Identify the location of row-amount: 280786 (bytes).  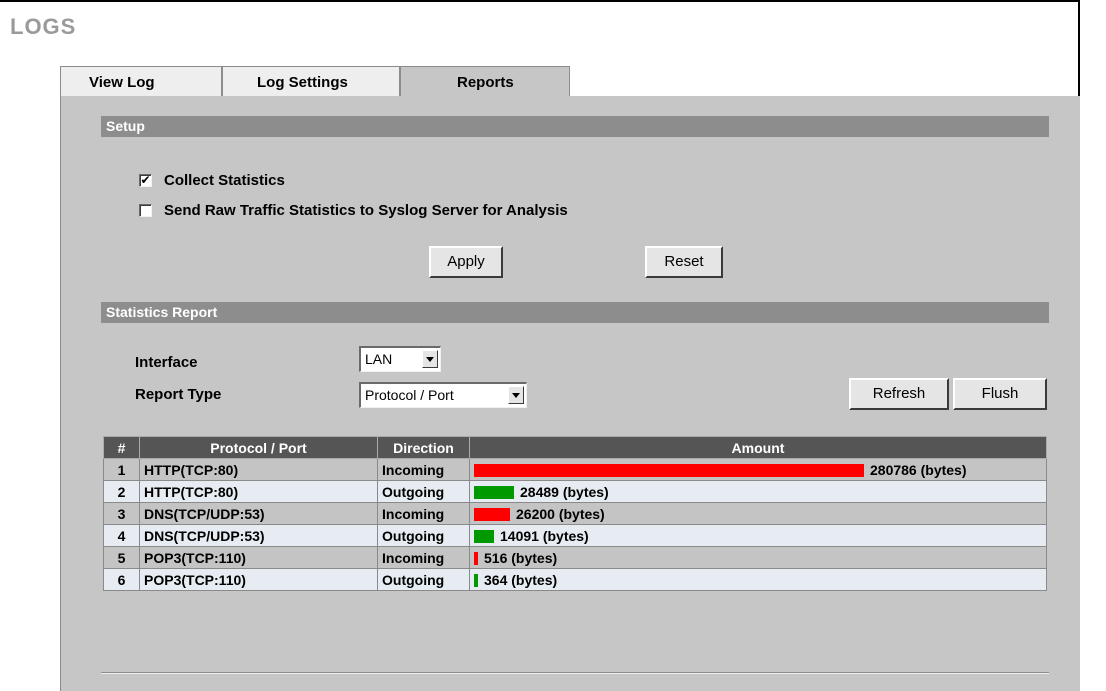
(758, 469).